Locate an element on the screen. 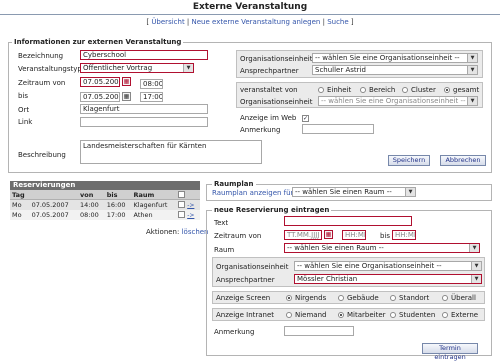  radio-selected-icon is located at coordinates (341, 315).